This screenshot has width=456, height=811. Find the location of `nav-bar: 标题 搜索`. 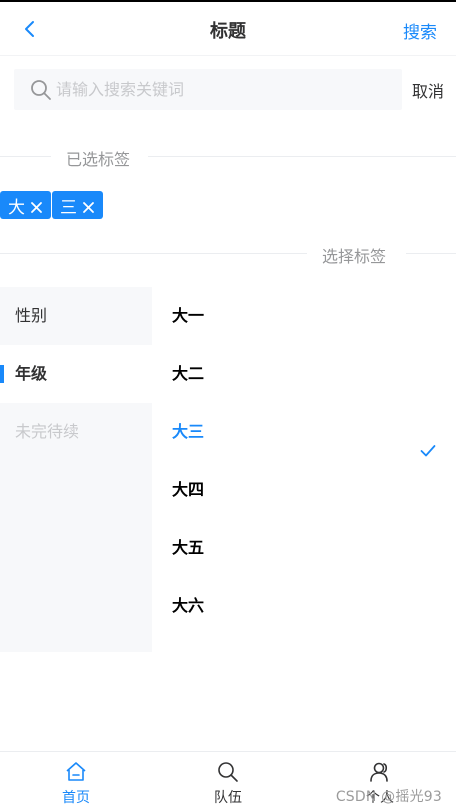

nav-bar: 标题 搜索 is located at coordinates (228, 29).